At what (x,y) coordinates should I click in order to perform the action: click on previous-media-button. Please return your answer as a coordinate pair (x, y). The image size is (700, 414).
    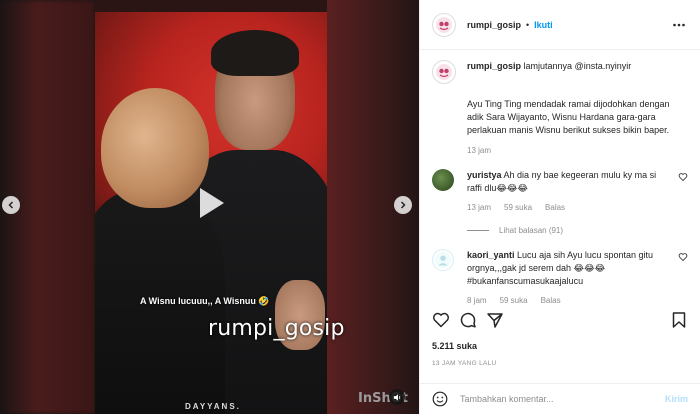
    Looking at the image, I should click on (11, 205).